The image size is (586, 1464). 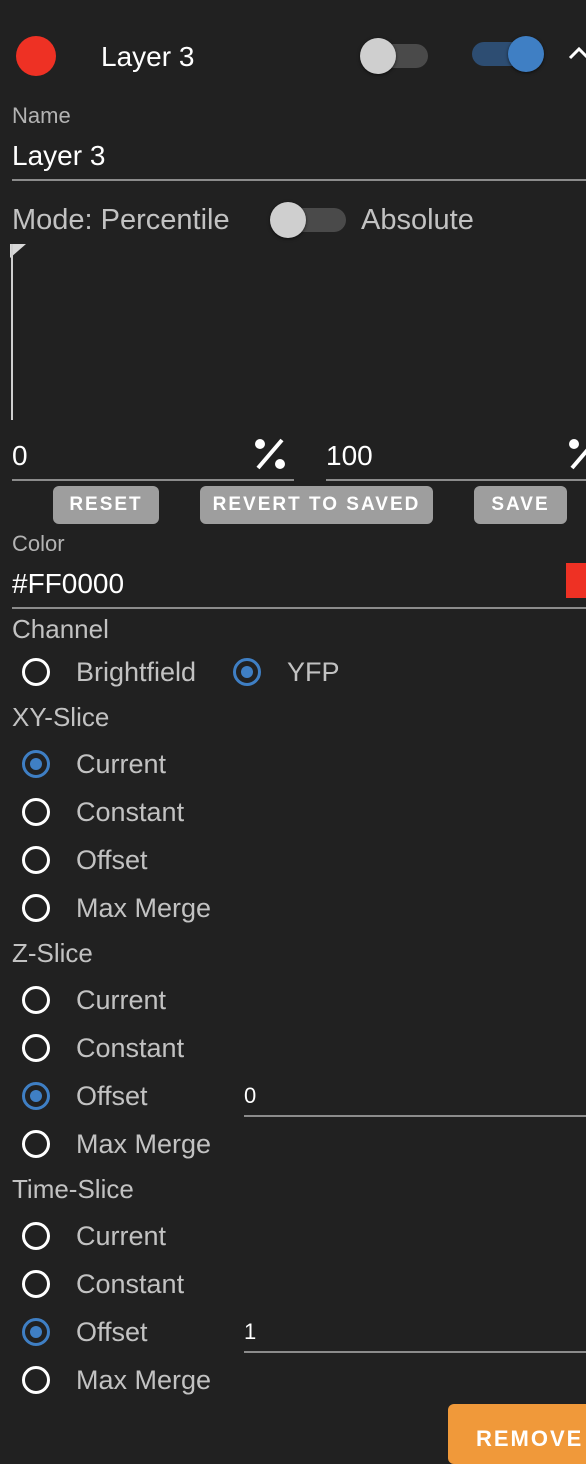 What do you see at coordinates (308, 220) in the screenshot?
I see `mode-toggle` at bounding box center [308, 220].